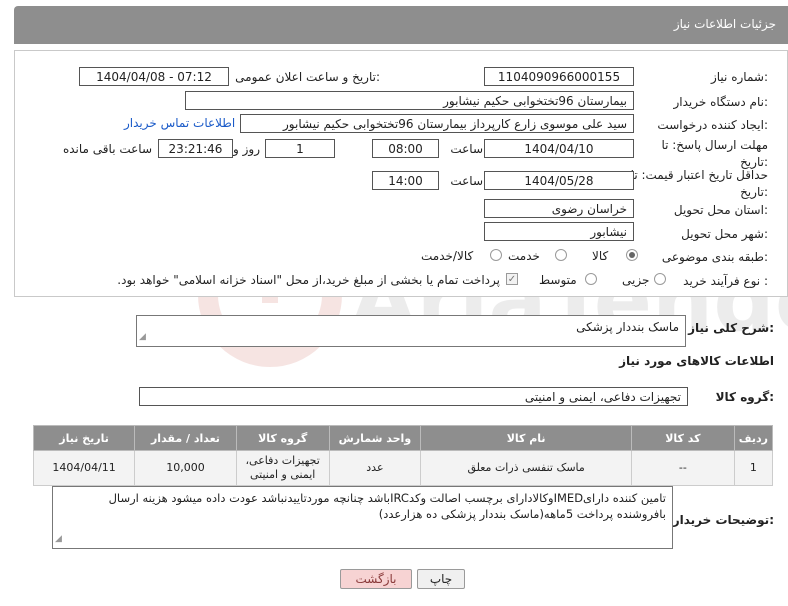  I want to click on purchase-type-label: نوع فرآیند خرید :, so click(725, 281).